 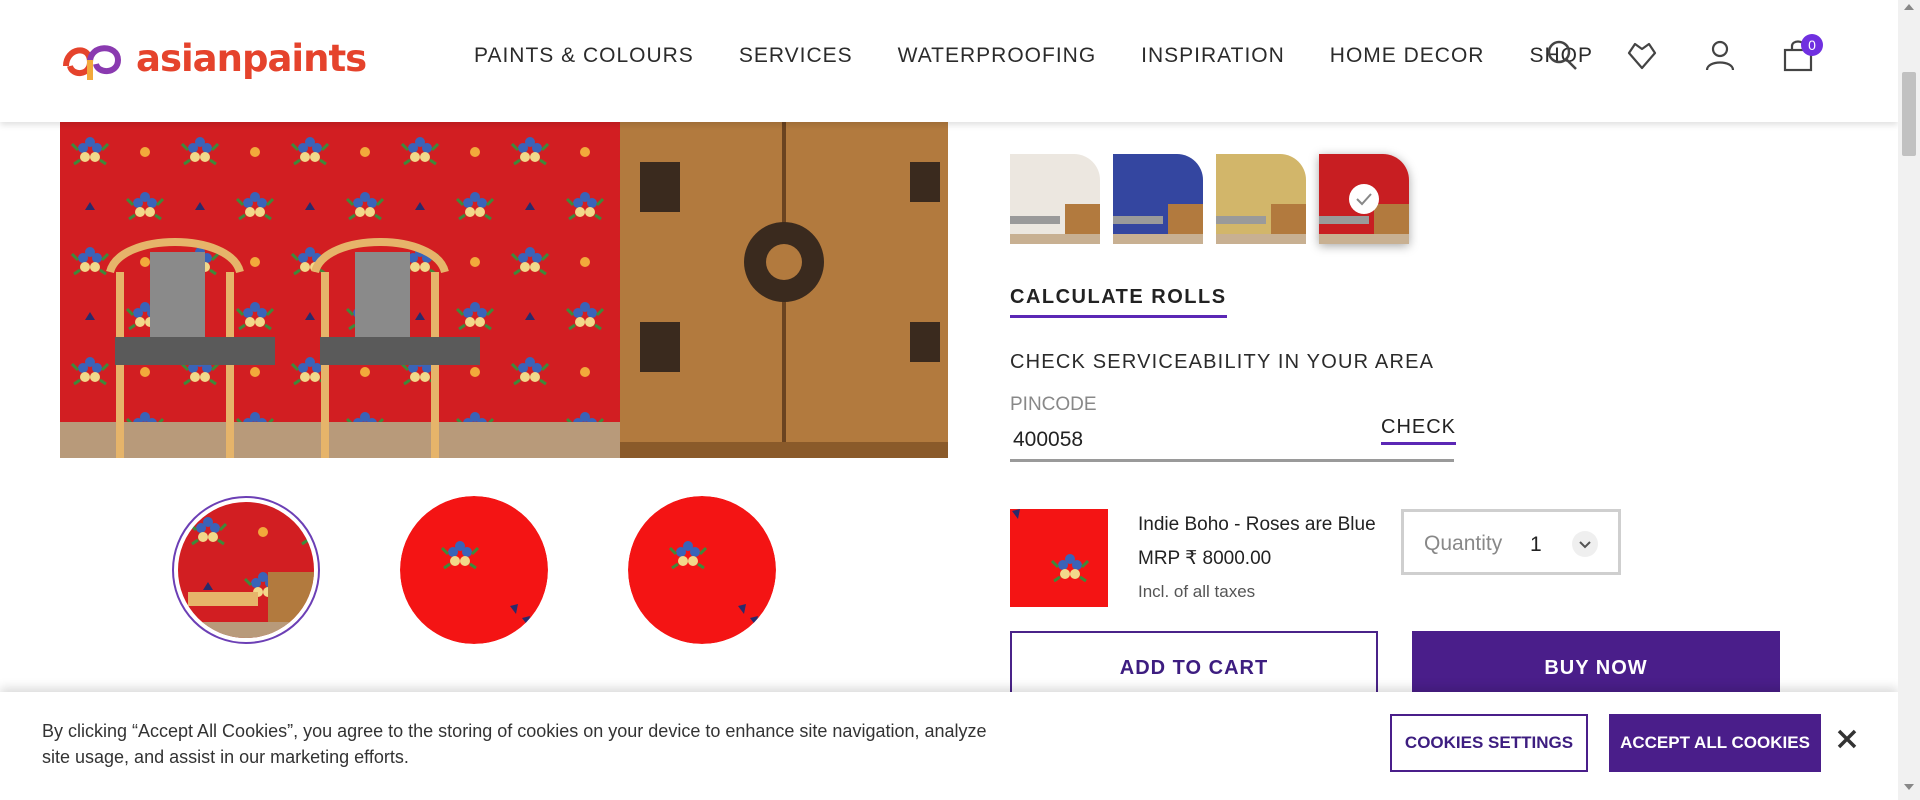 What do you see at coordinates (1257, 524) in the screenshot?
I see `product-name: Indie Boho - Roses are Blue` at bounding box center [1257, 524].